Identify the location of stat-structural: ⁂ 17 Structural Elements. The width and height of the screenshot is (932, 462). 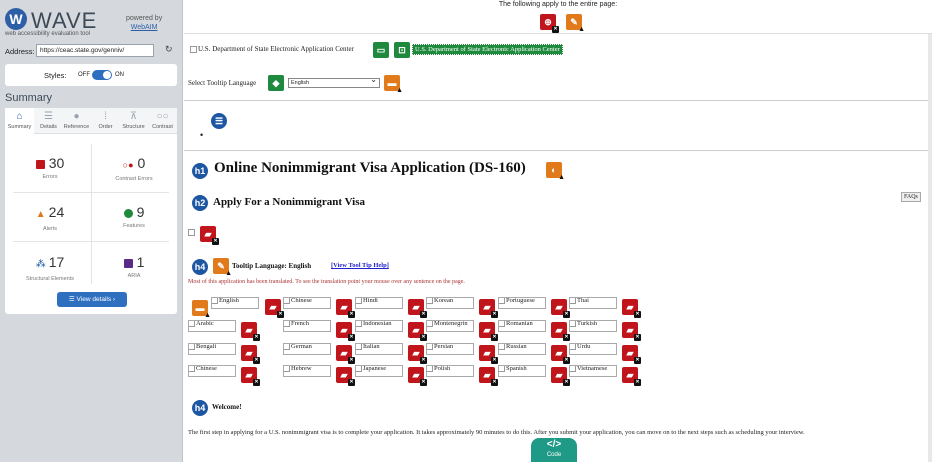
(50, 267).